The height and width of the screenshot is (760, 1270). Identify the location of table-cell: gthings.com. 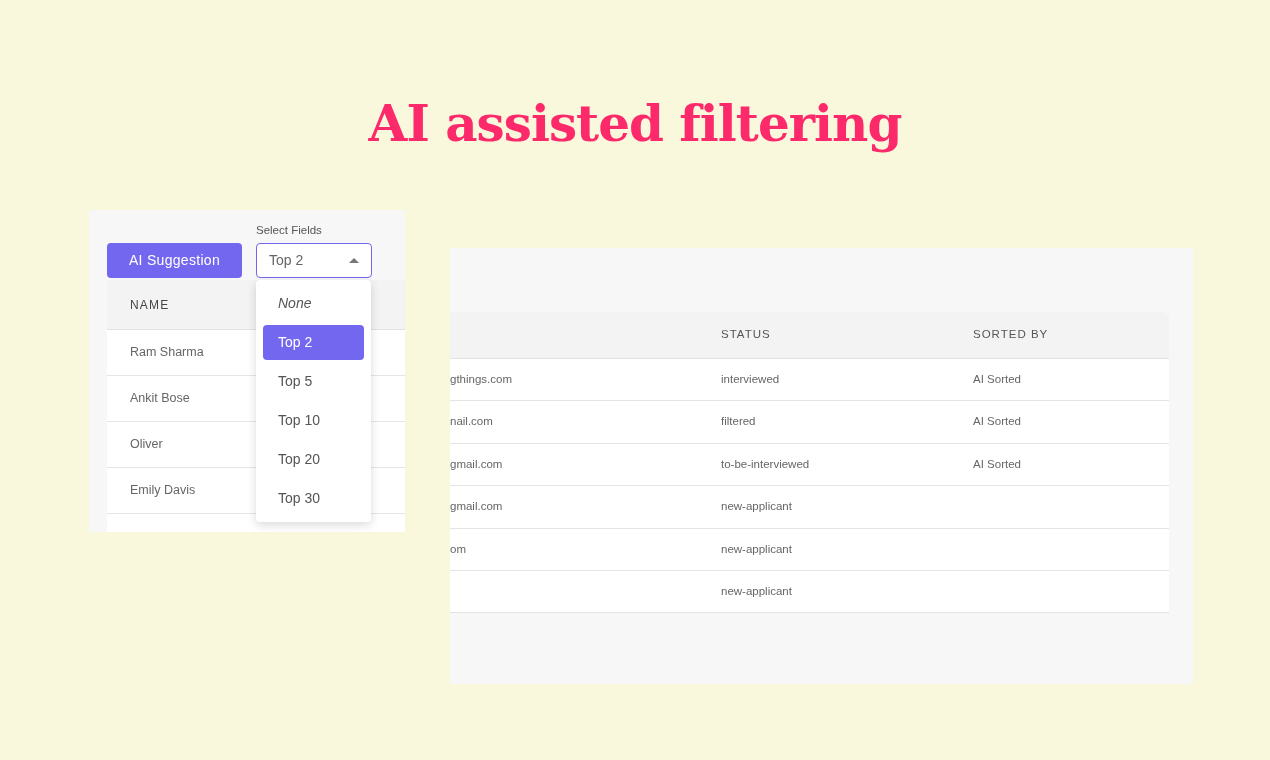
(481, 379).